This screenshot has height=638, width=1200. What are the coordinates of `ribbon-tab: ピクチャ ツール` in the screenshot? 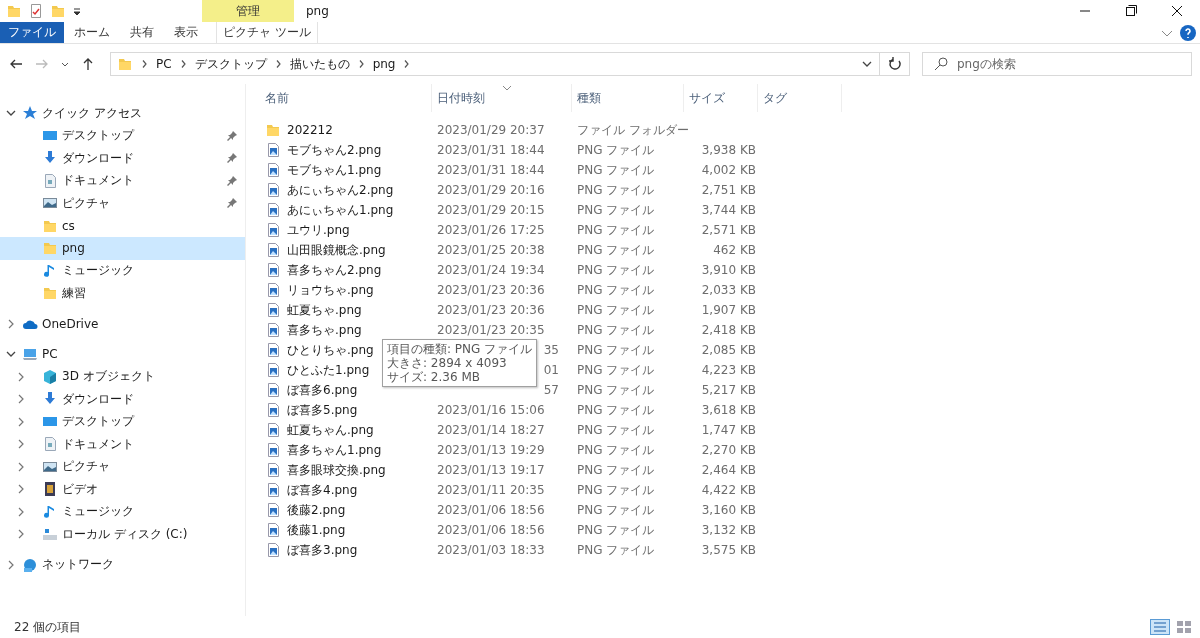 It's located at (267, 32).